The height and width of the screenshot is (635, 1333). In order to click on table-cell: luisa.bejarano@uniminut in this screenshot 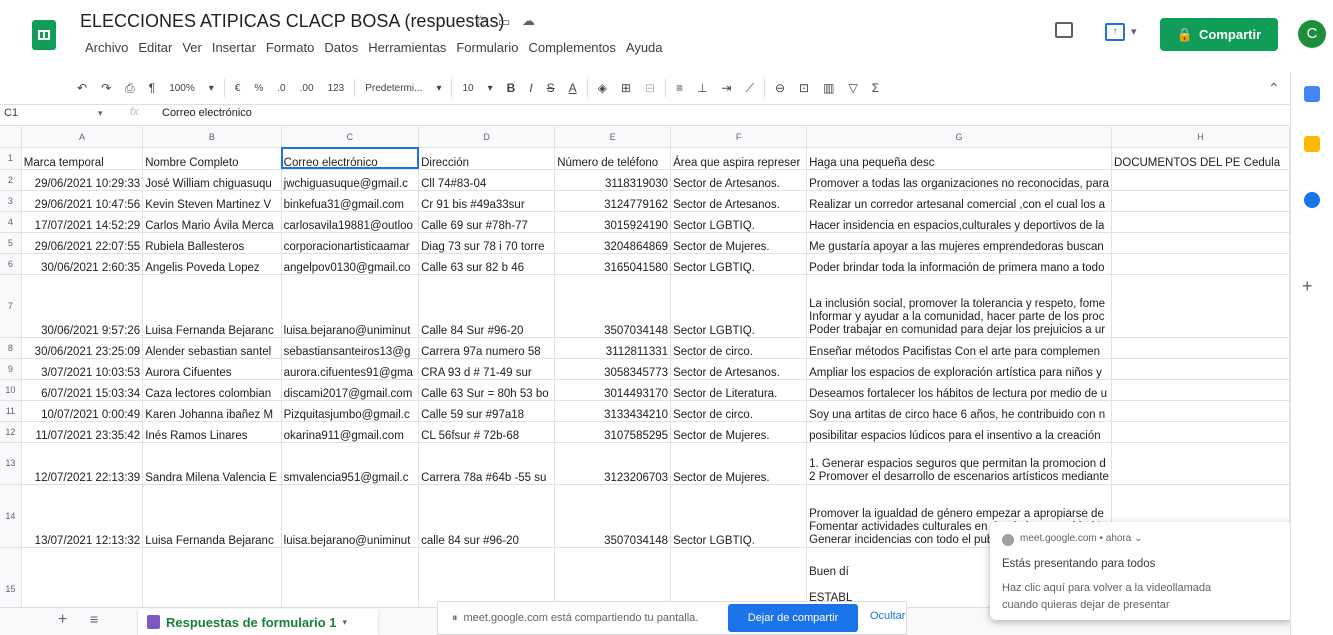, I will do `click(350, 516)`.